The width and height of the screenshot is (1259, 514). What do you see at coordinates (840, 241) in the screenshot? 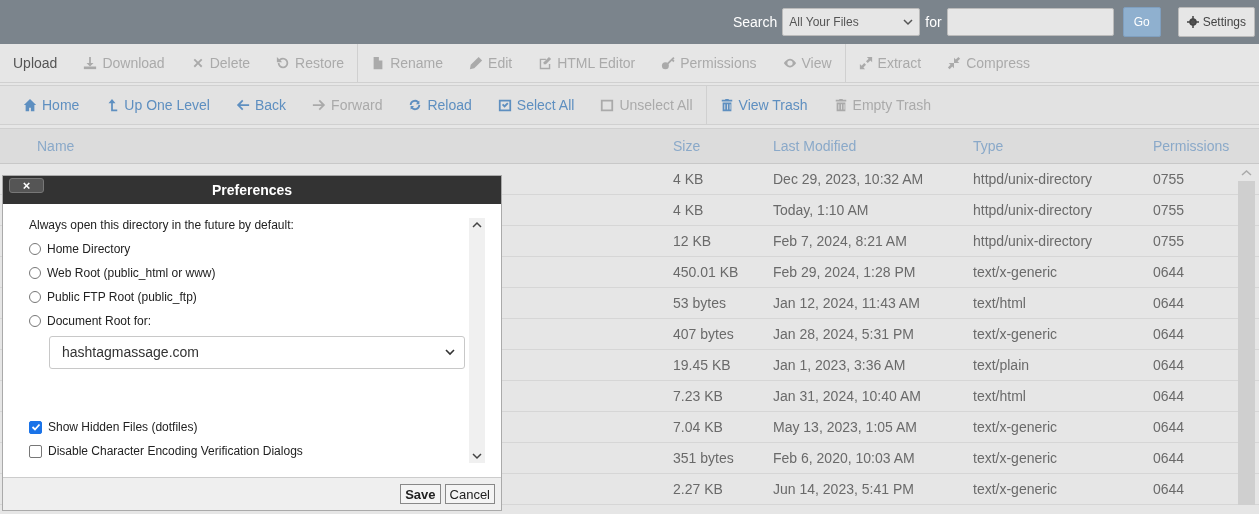
I see `table-cell-text: Feb 7, 2024, 8:21 AM` at bounding box center [840, 241].